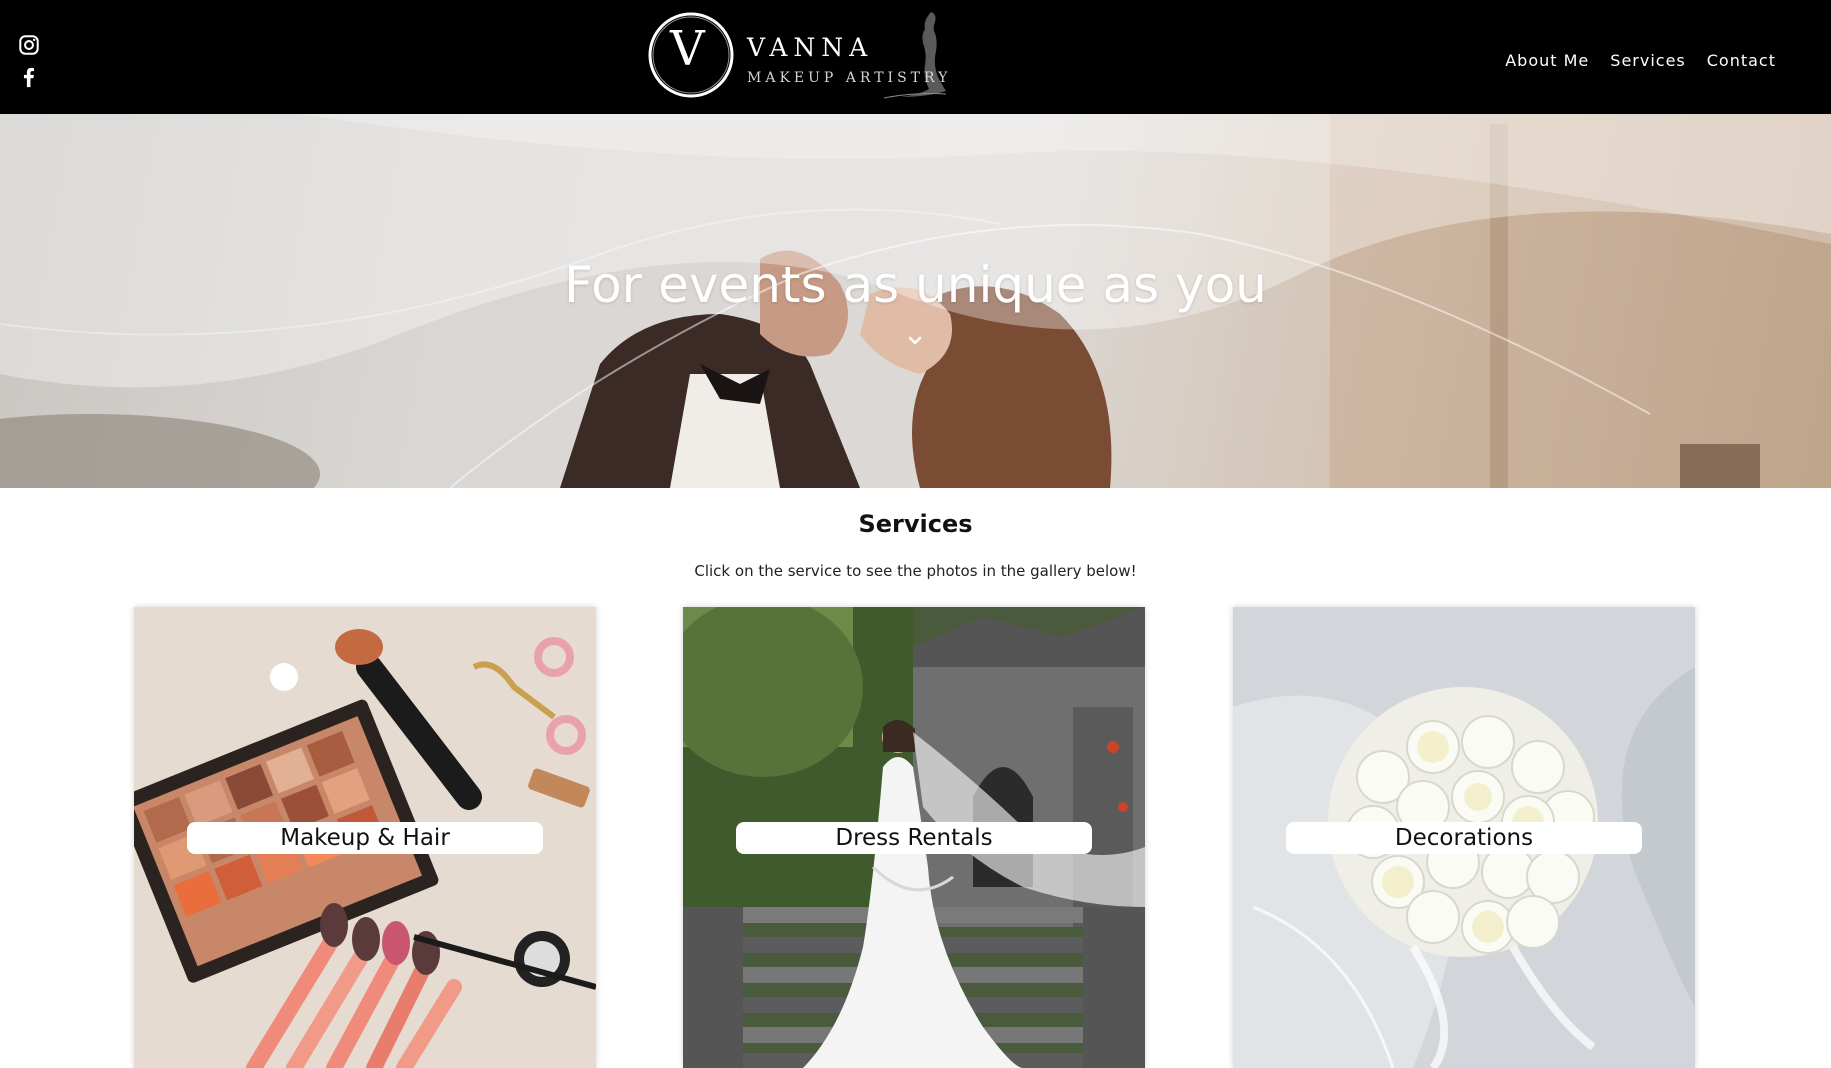  Describe the element at coordinates (1647, 60) in the screenshot. I see `nav-services: Services` at that location.